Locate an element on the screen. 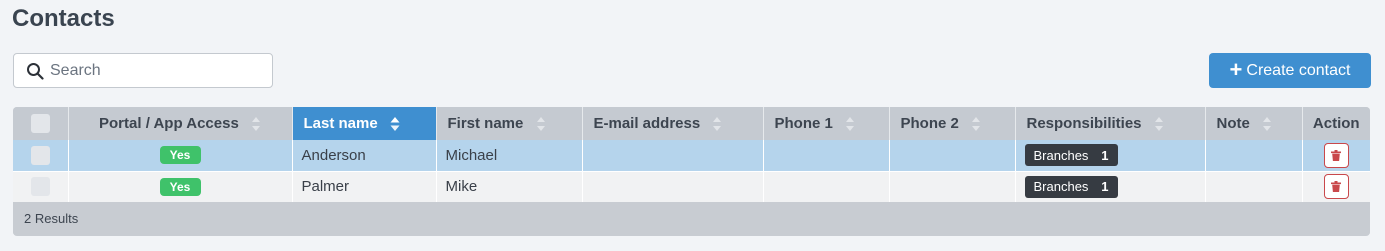 The width and height of the screenshot is (1385, 251). page-title: Contacts is located at coordinates (63, 18).